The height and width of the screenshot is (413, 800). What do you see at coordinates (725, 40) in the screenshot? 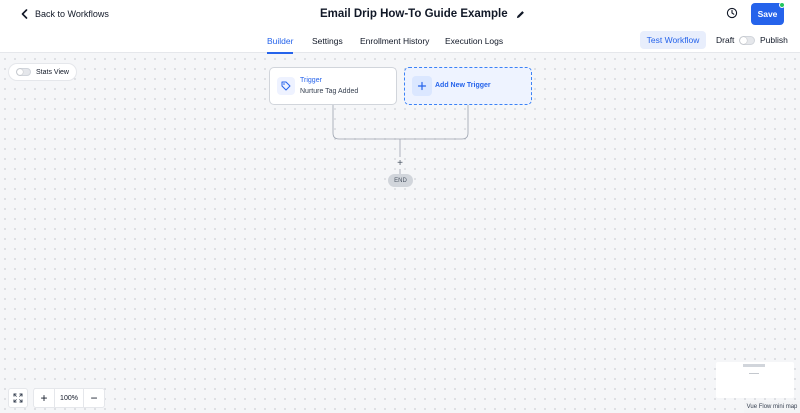
I see `draft-label: Draft` at bounding box center [725, 40].